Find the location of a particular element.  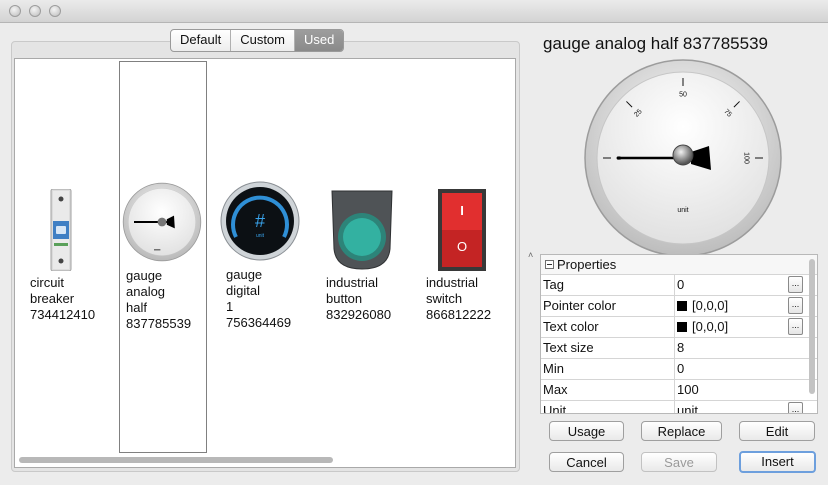

symbol-label: gauge analog half 837785539 is located at coordinates (159, 299).